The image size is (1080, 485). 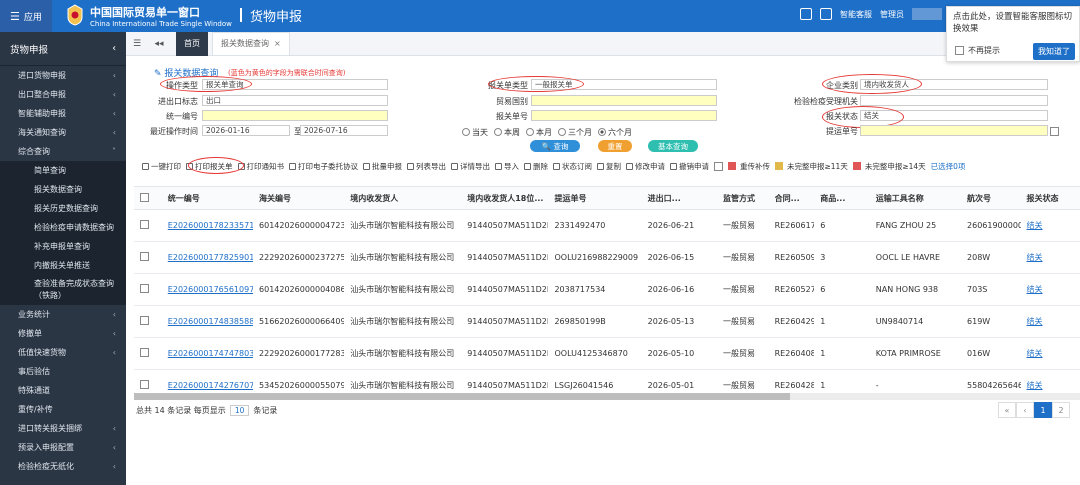 I want to click on sidebar-item: 出口整合申报 ‹, so click(x=63, y=94).